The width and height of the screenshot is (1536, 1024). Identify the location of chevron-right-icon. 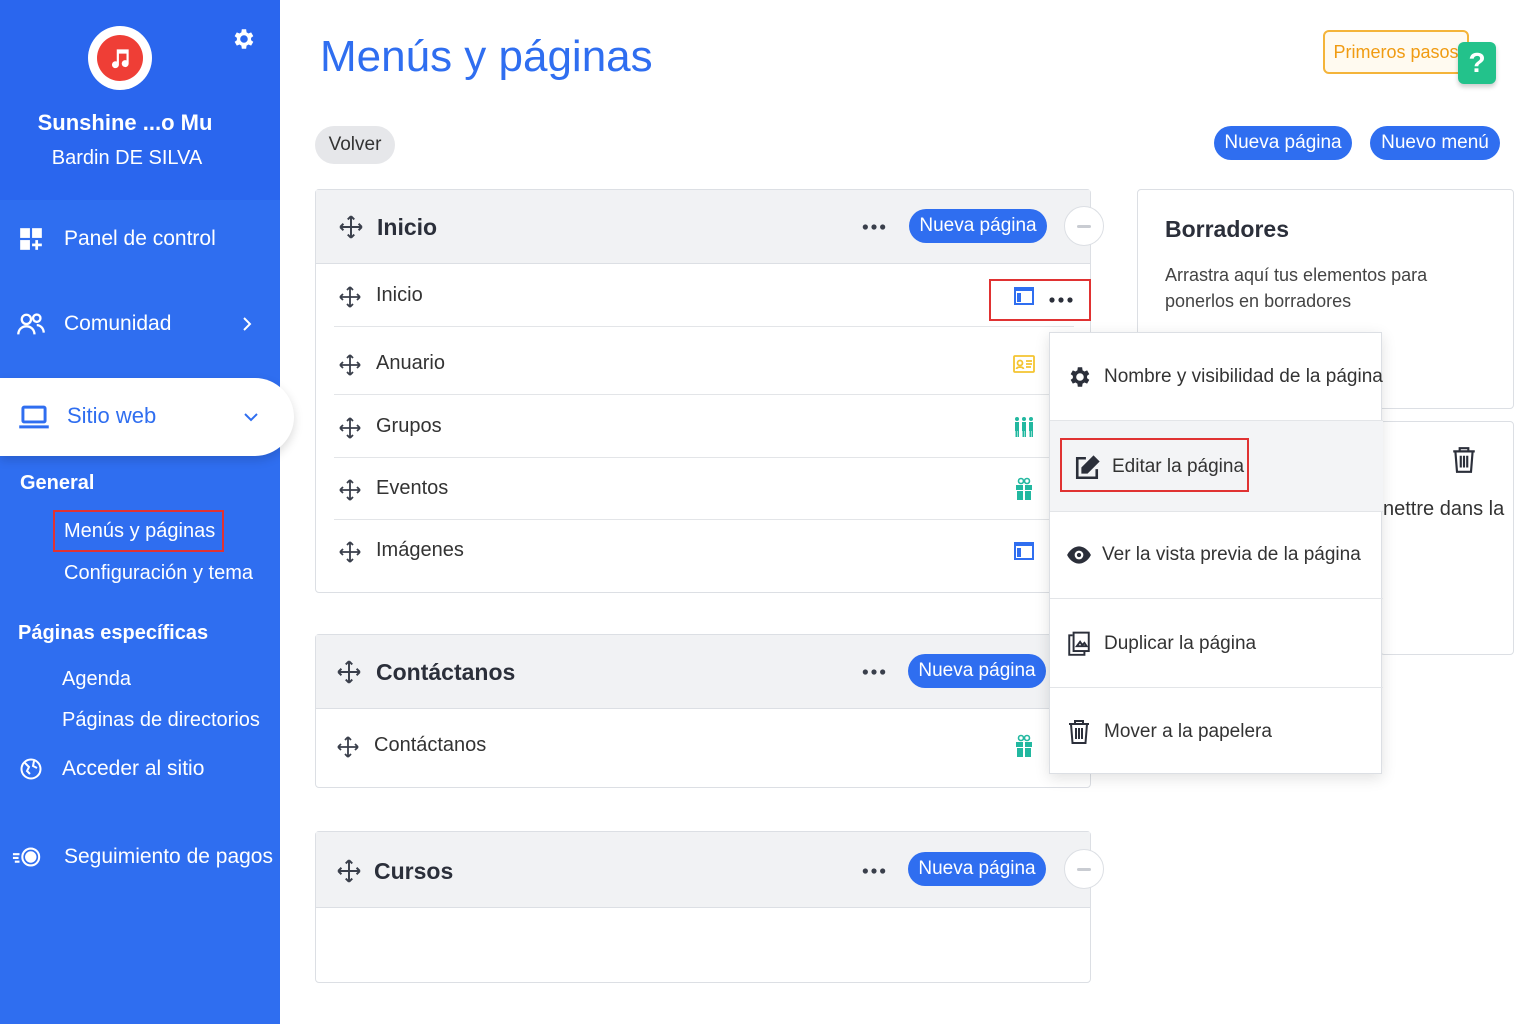
(247, 324).